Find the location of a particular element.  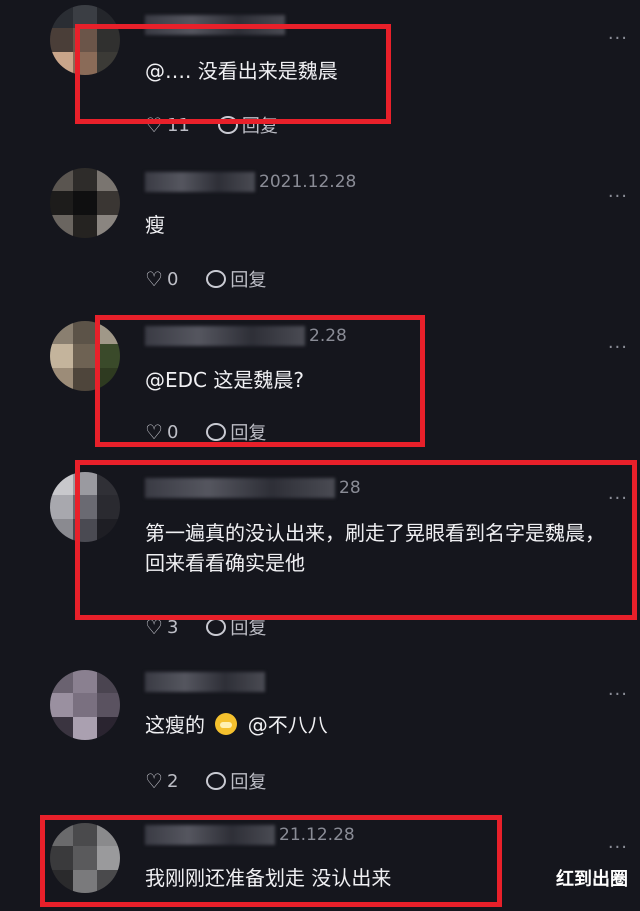

mention-link: @不八八 is located at coordinates (288, 725).